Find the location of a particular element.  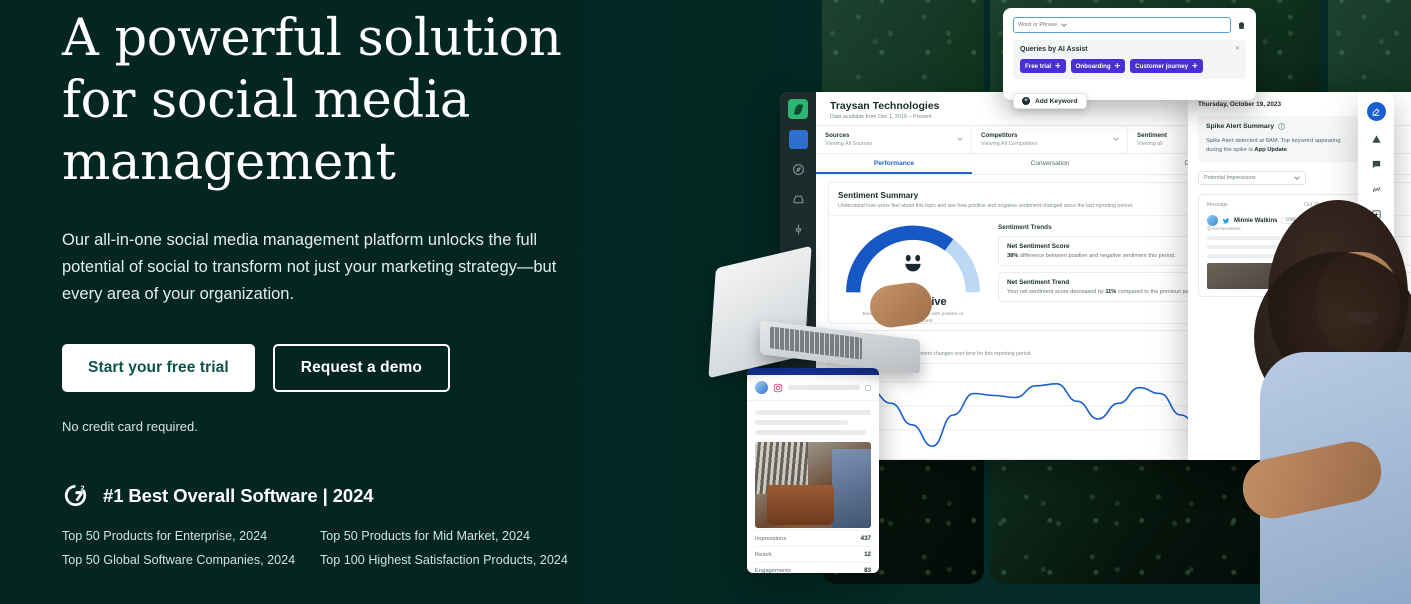

inbox-icon is located at coordinates (798, 199).